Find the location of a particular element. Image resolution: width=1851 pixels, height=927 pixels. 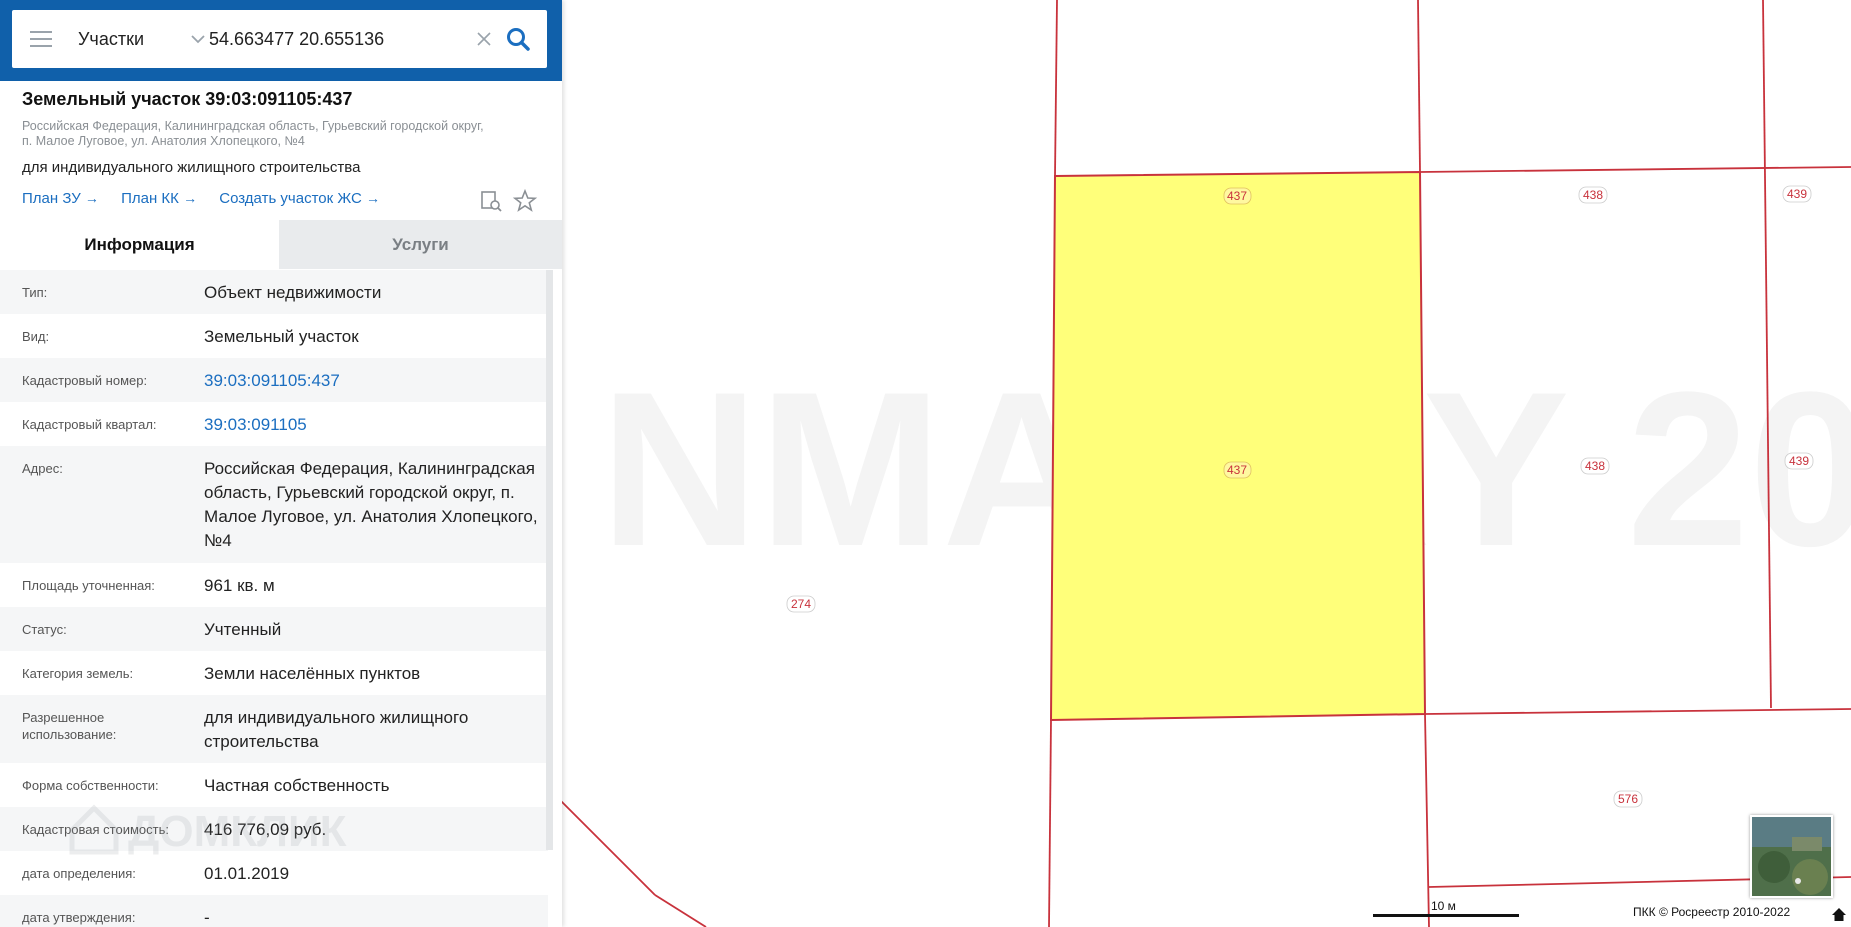

detail-value: - is located at coordinates (207, 917).